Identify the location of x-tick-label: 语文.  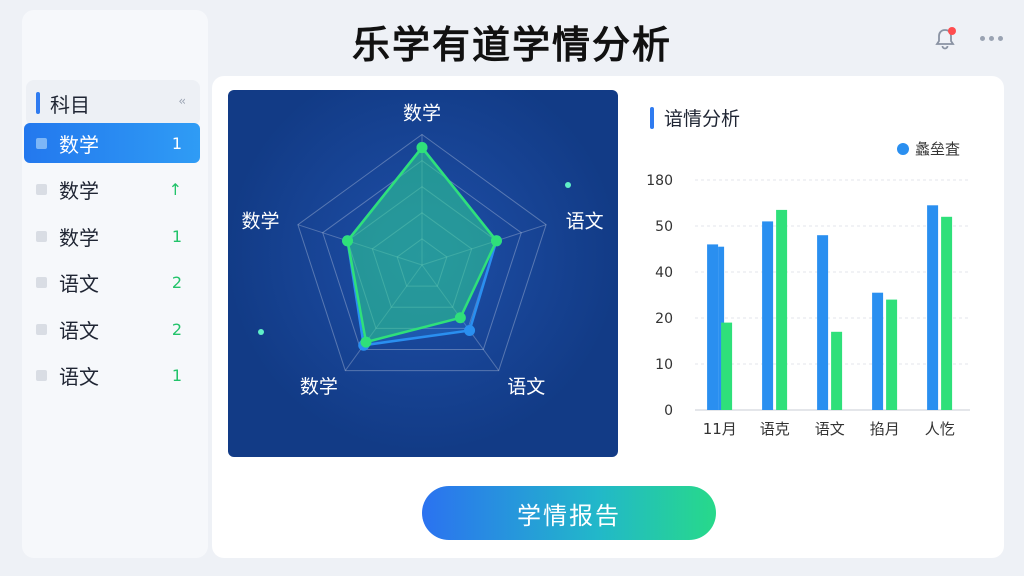
(830, 429).